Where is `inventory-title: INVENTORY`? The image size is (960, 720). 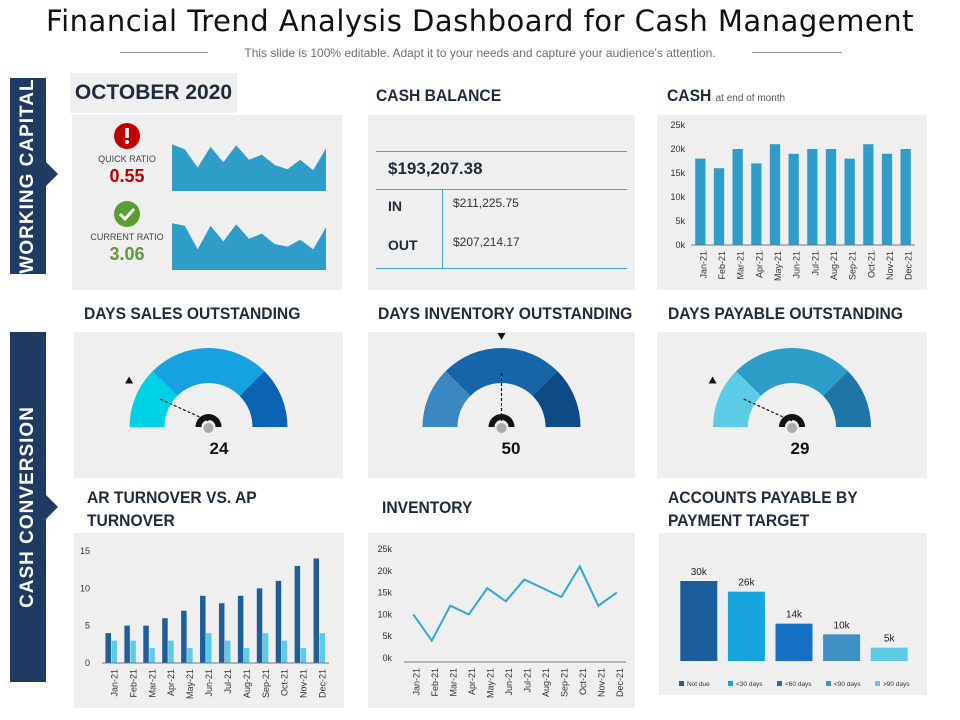
inventory-title: INVENTORY is located at coordinates (427, 507).